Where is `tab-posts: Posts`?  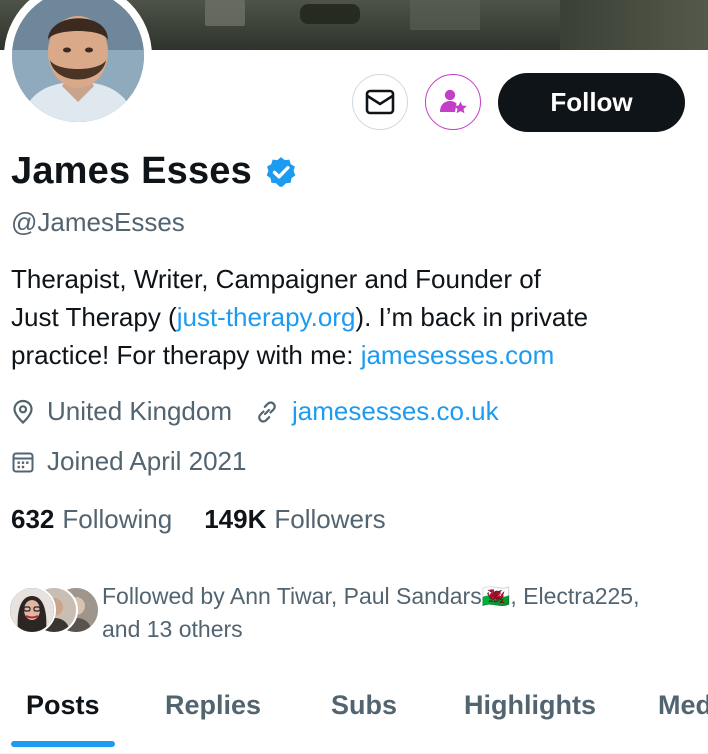 tab-posts: Posts is located at coordinates (63, 705).